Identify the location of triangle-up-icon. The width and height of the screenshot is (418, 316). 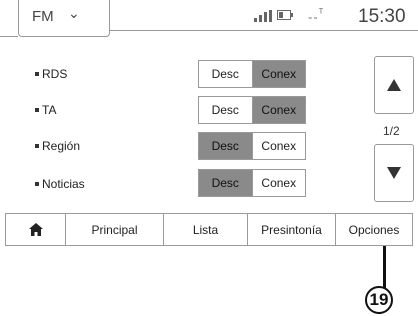
(394, 85).